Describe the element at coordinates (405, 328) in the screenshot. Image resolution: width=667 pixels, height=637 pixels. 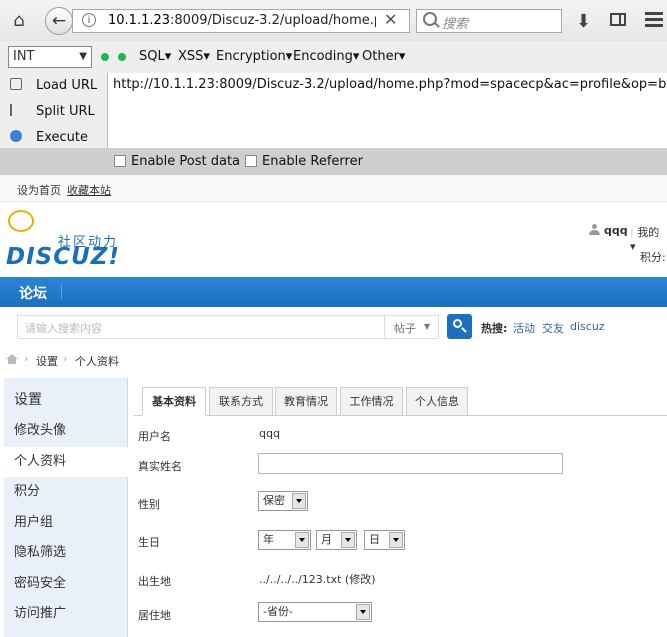
I see `search-type-label: 帖子` at that location.